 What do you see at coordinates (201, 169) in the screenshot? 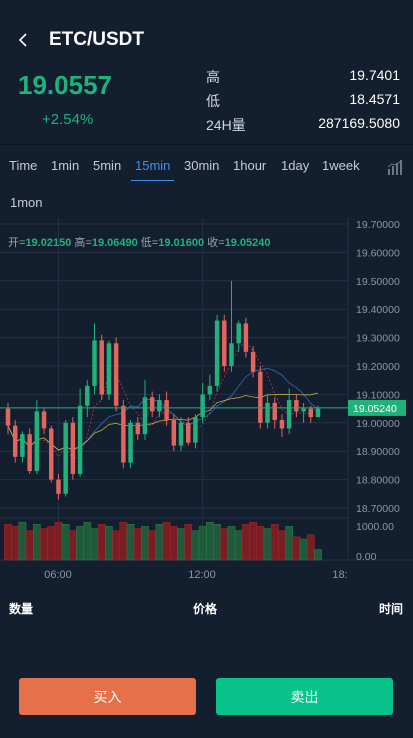
I see `tab-30min: 30min` at bounding box center [201, 169].